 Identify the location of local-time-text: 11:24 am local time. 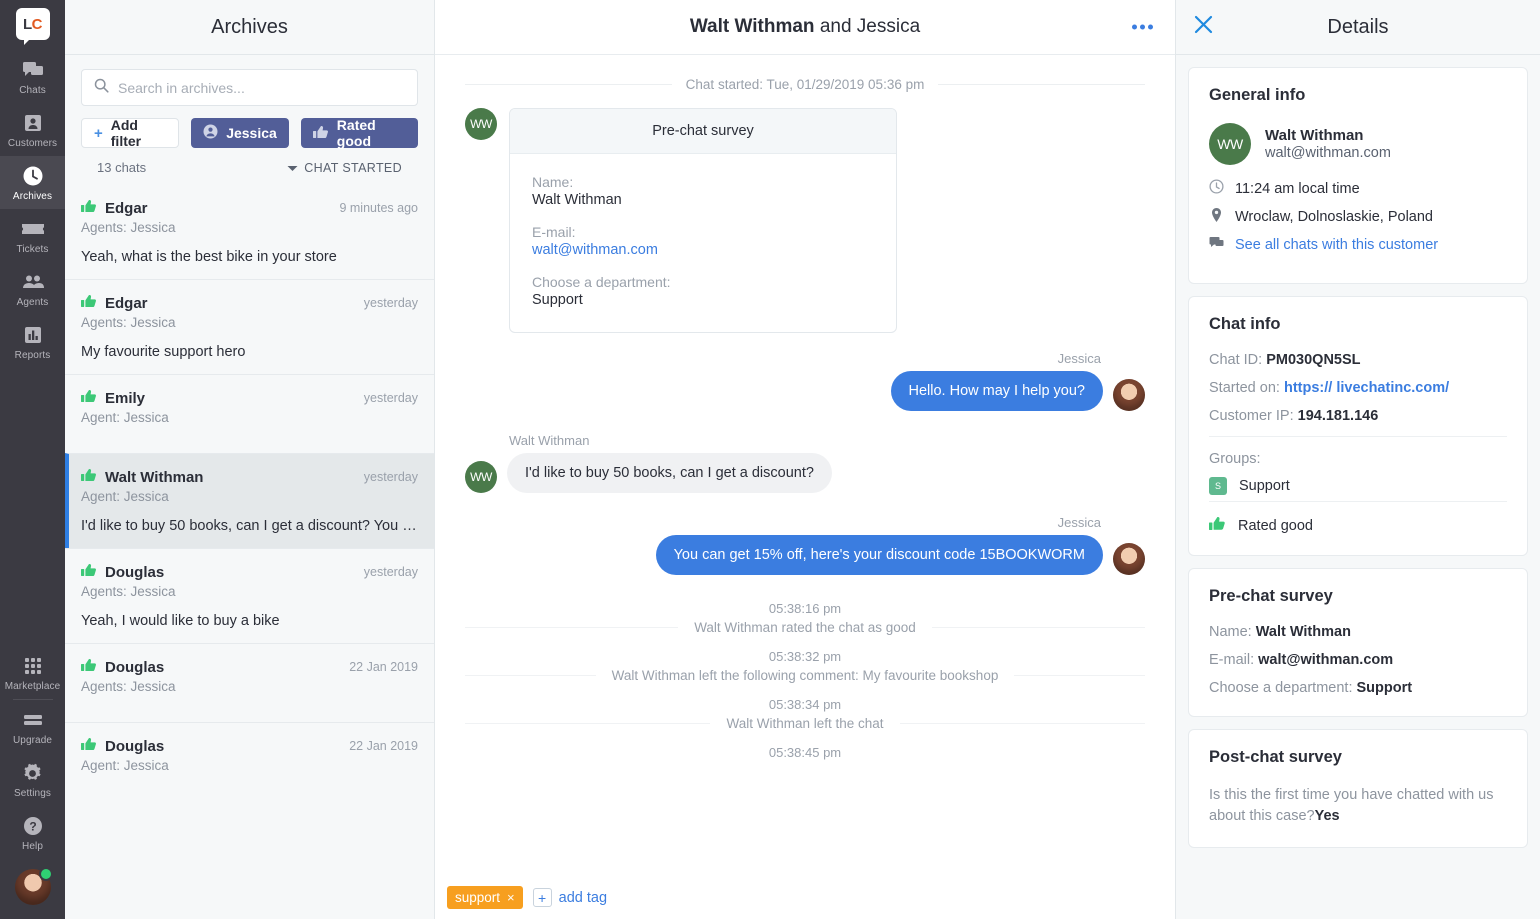
(1297, 188).